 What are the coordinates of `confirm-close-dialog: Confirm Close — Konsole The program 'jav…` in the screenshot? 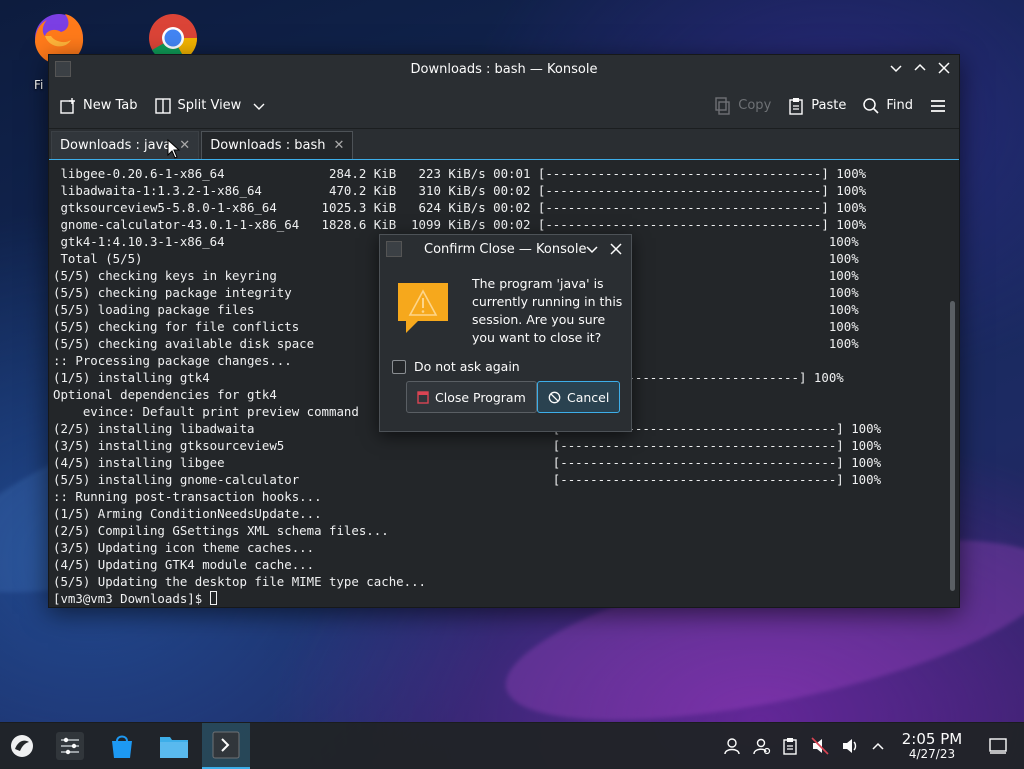 It's located at (505, 333).